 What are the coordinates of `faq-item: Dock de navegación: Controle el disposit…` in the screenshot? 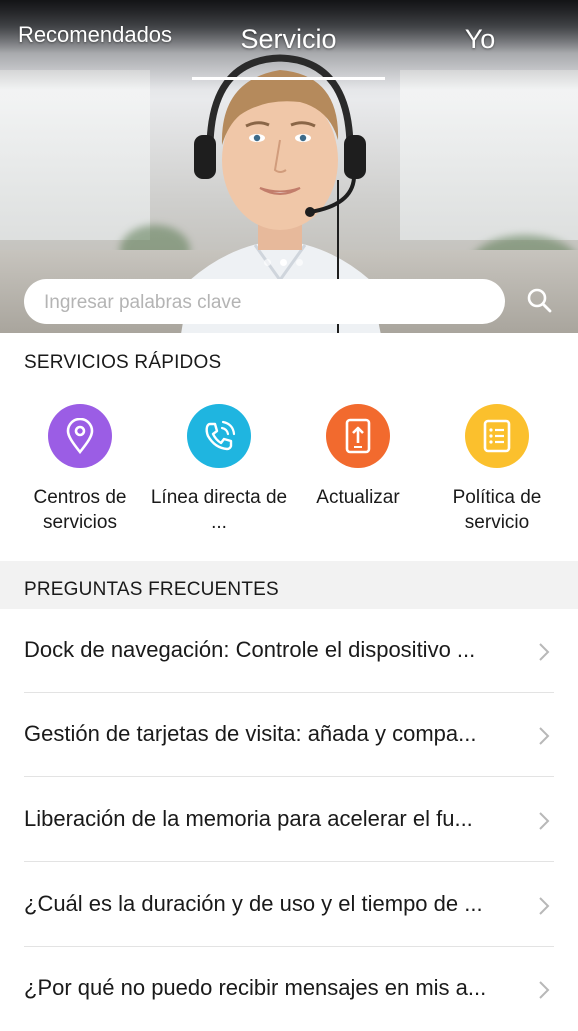 It's located at (289, 651).